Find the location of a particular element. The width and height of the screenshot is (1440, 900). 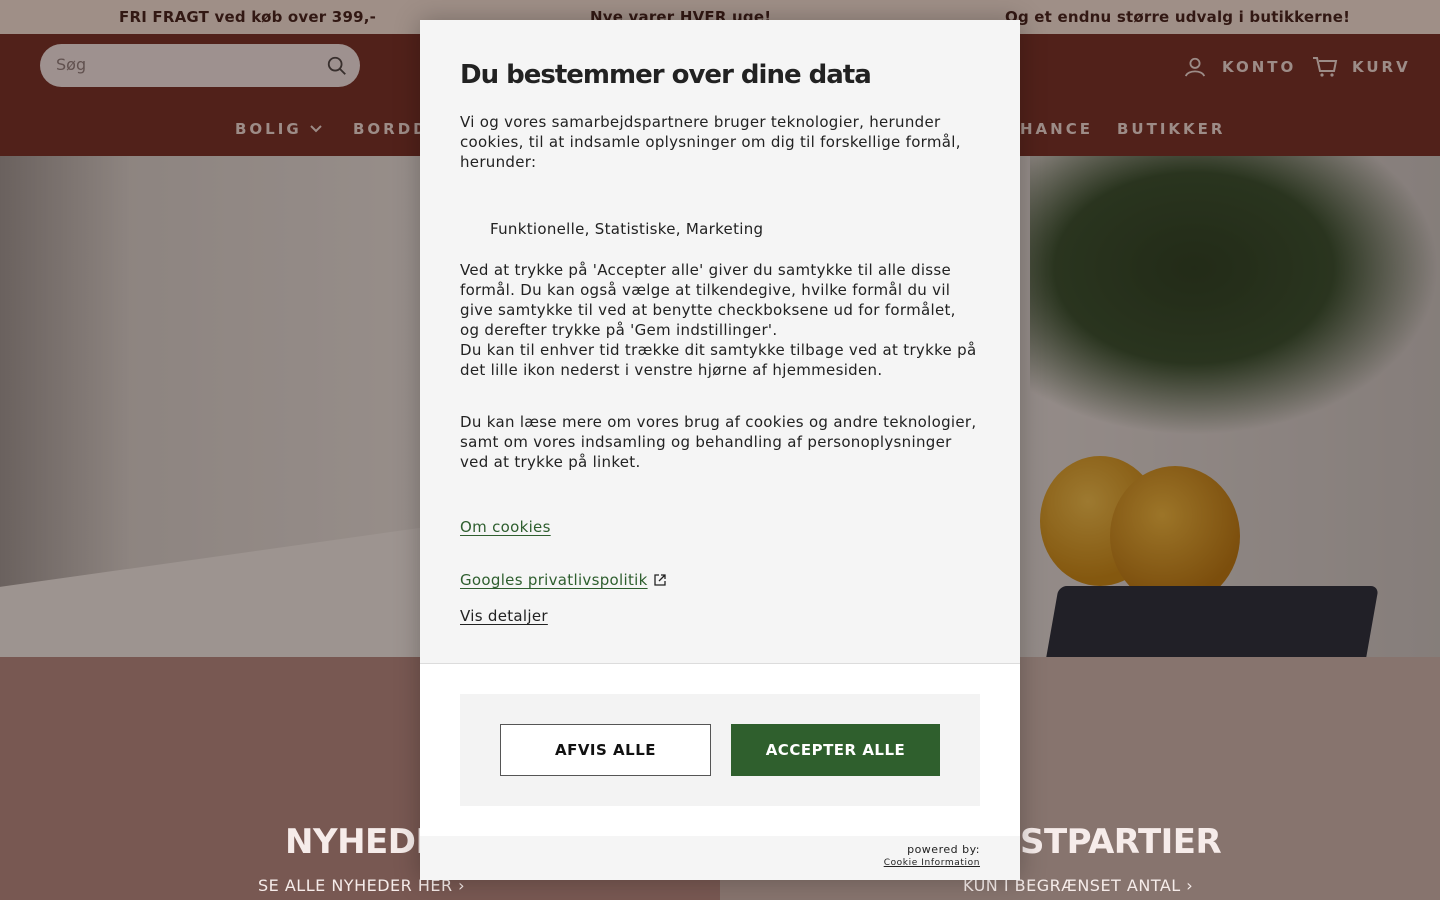

google-privacy-link: Googles privatlivspolitik is located at coordinates (563, 580).